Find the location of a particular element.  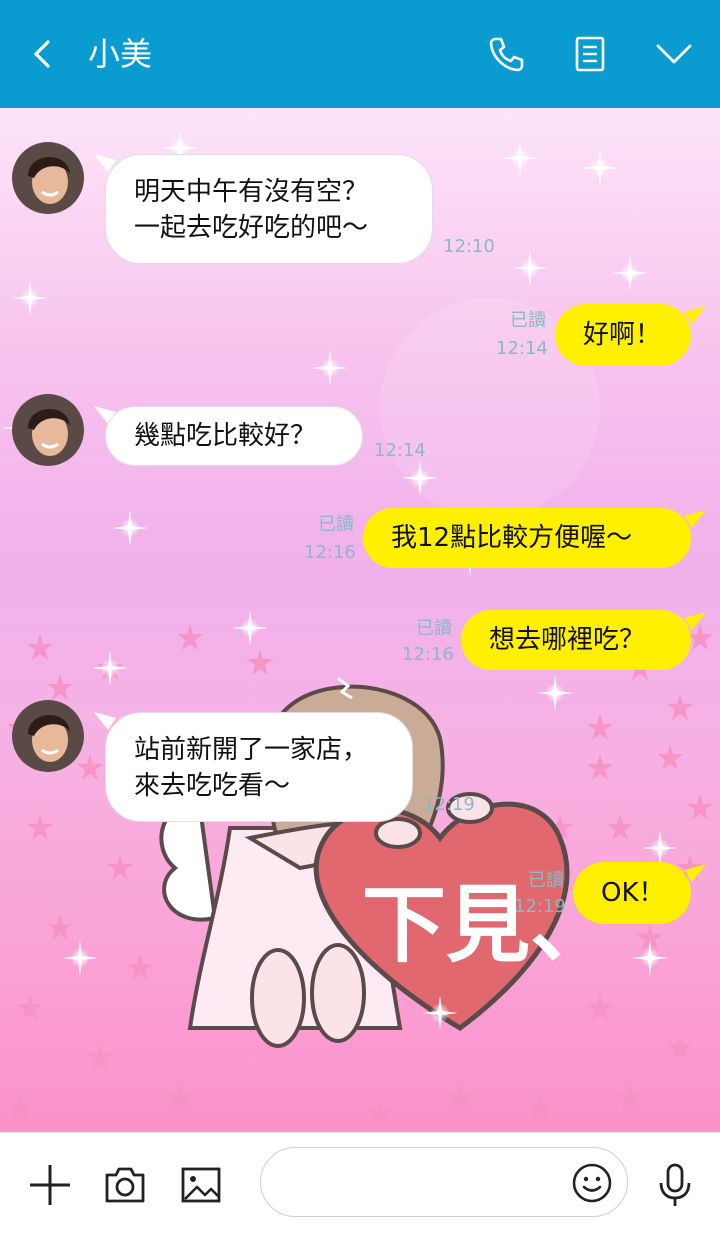

message-input-box is located at coordinates (444, 1182).